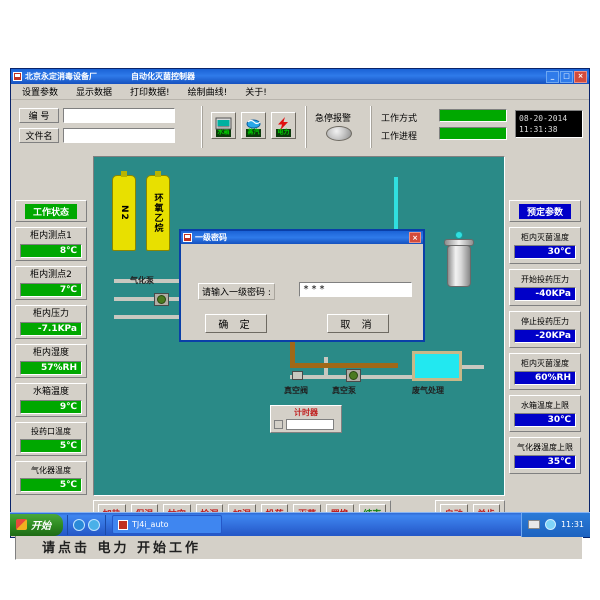 This screenshot has height=600, width=600. Describe the element at coordinates (552, 76) in the screenshot. I see `minimize-button: _` at that location.